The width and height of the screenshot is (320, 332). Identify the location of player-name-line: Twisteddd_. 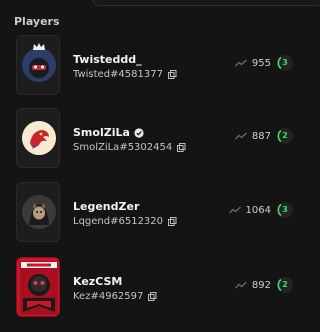
(107, 59).